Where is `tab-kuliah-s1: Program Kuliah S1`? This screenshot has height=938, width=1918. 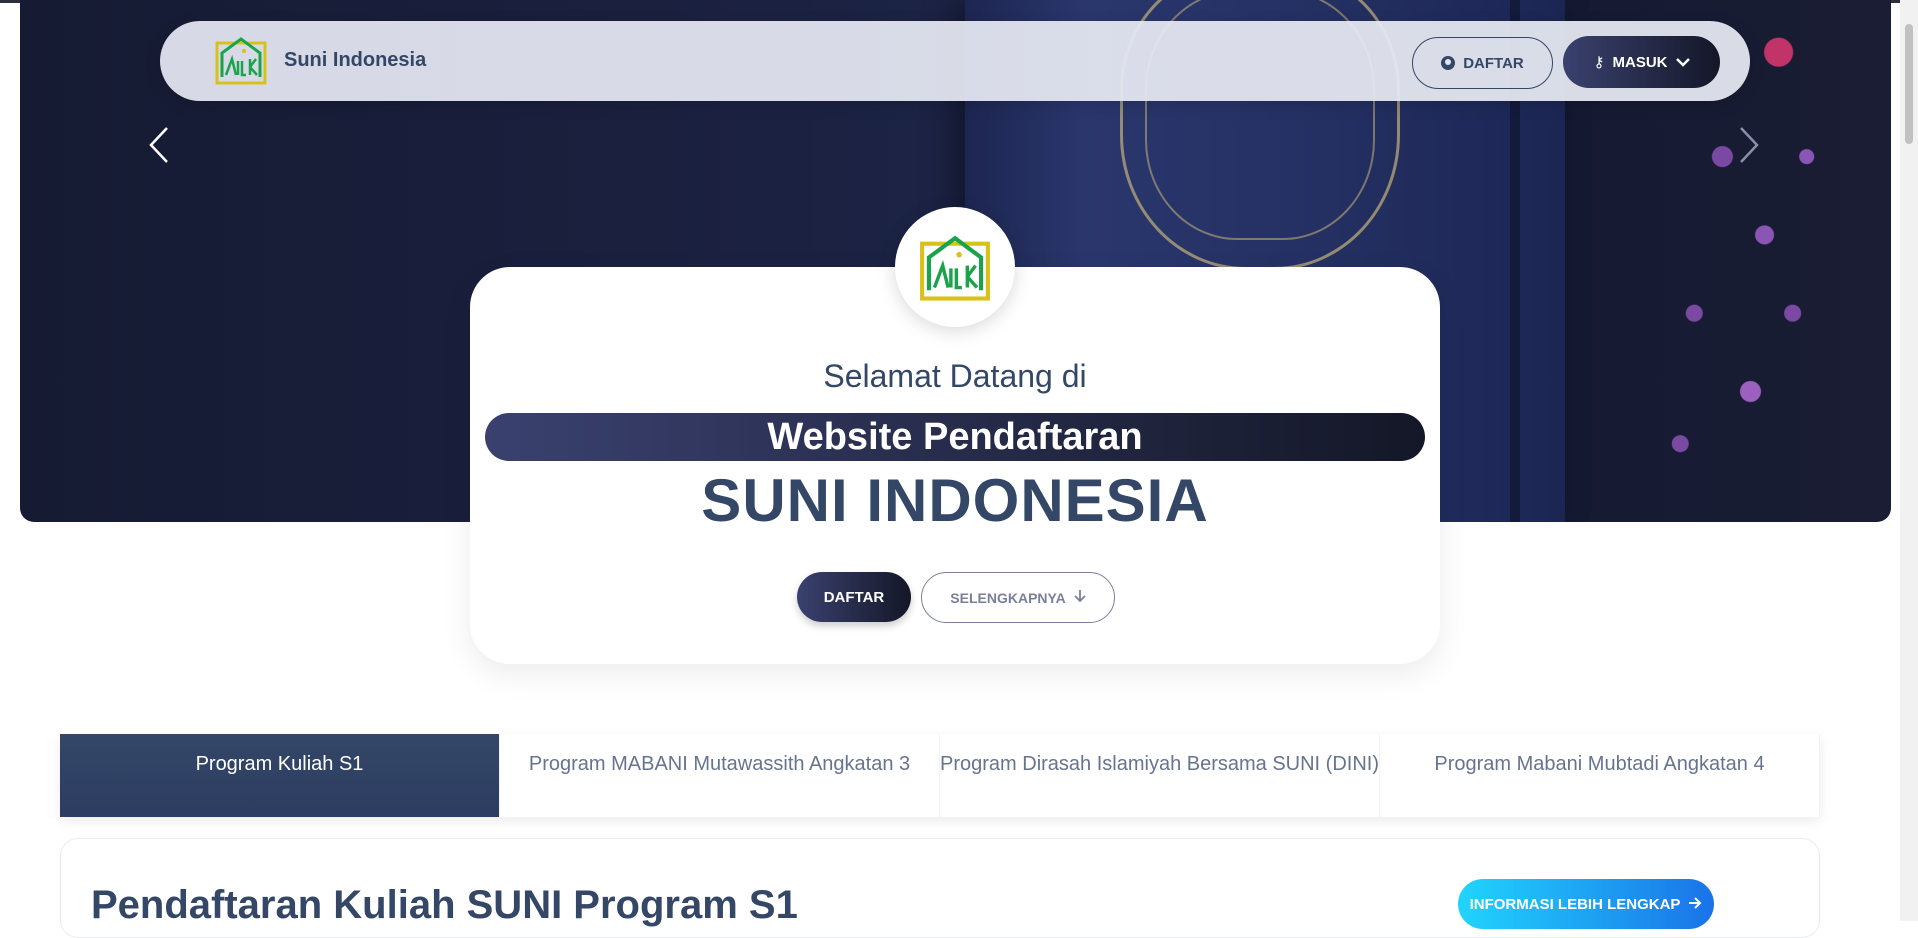
tab-kuliah-s1: Program Kuliah S1 is located at coordinates (280, 775).